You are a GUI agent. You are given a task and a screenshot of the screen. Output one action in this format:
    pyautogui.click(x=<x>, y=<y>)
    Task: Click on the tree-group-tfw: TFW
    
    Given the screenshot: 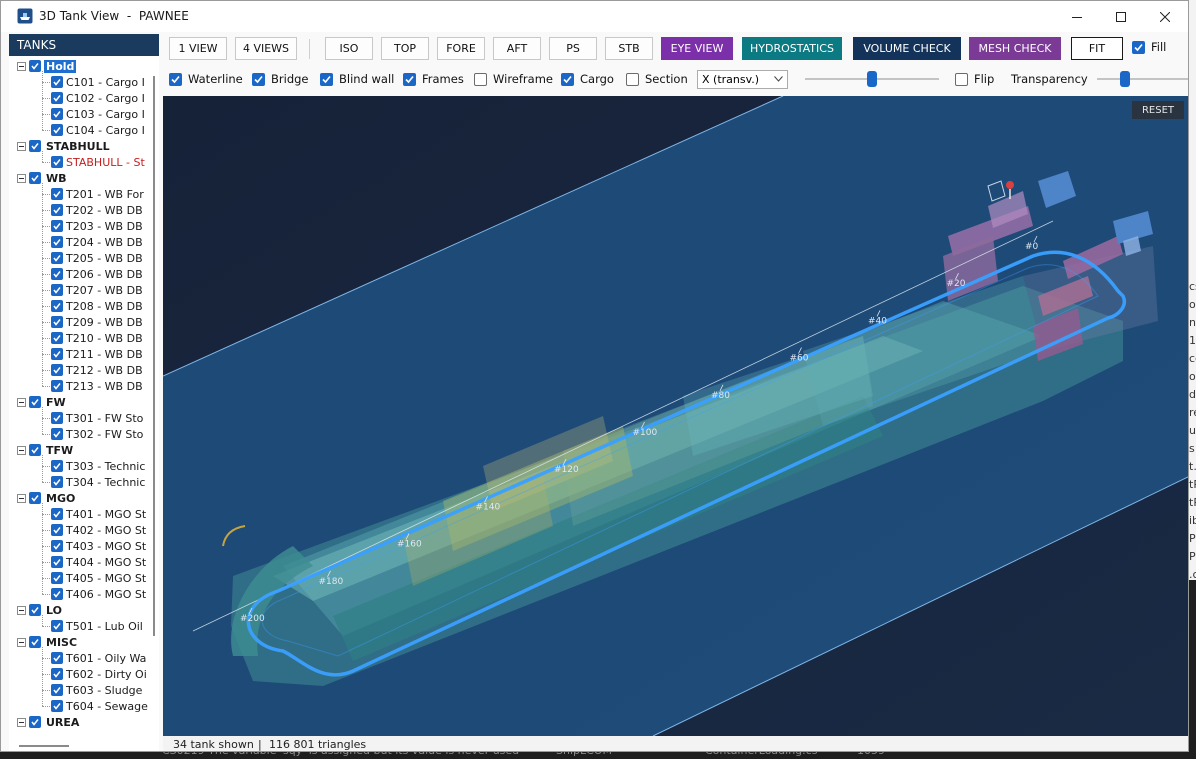 What is the action you would take?
    pyautogui.click(x=46, y=450)
    